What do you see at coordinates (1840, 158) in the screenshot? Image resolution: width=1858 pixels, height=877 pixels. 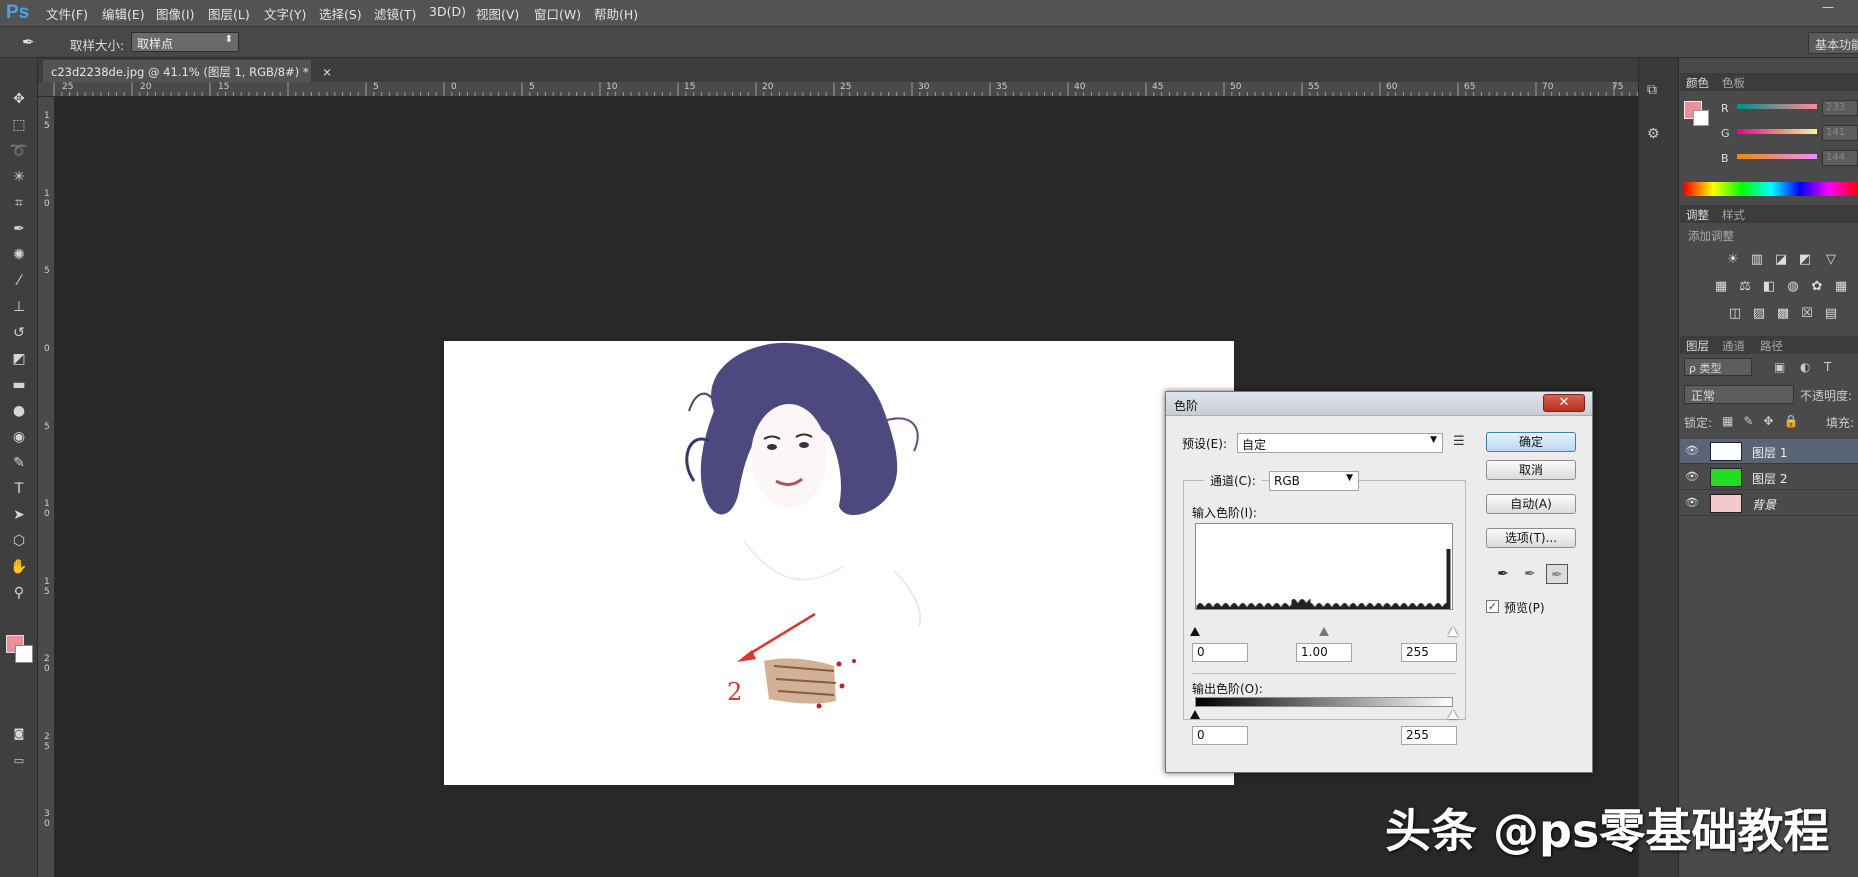 I see `b-value: 144` at bounding box center [1840, 158].